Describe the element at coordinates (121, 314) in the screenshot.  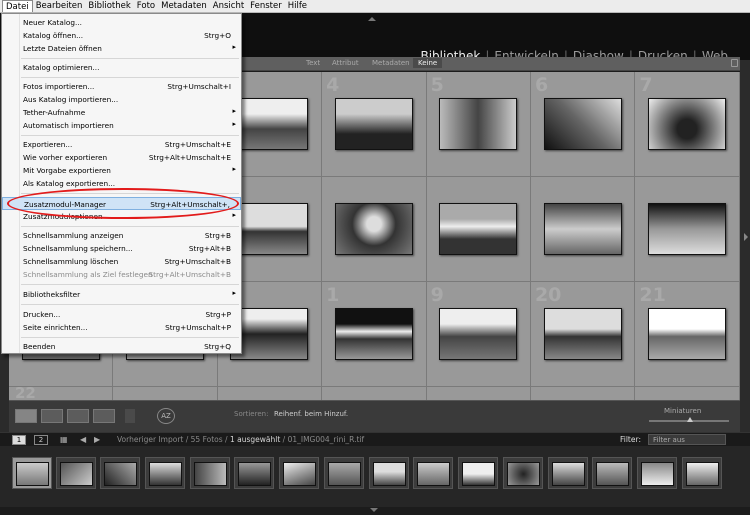
I see `menu-item-drucken: Drucken... Strg+P` at that location.